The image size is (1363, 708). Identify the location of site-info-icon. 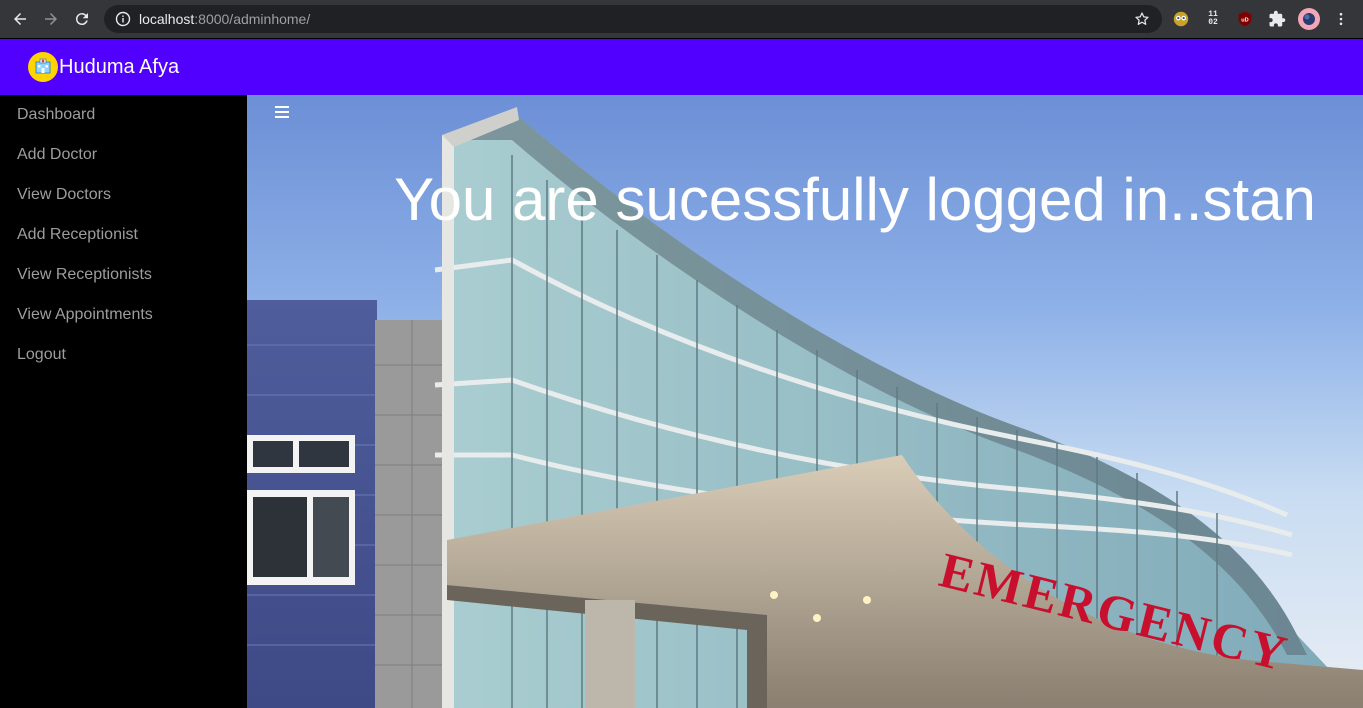
(123, 19).